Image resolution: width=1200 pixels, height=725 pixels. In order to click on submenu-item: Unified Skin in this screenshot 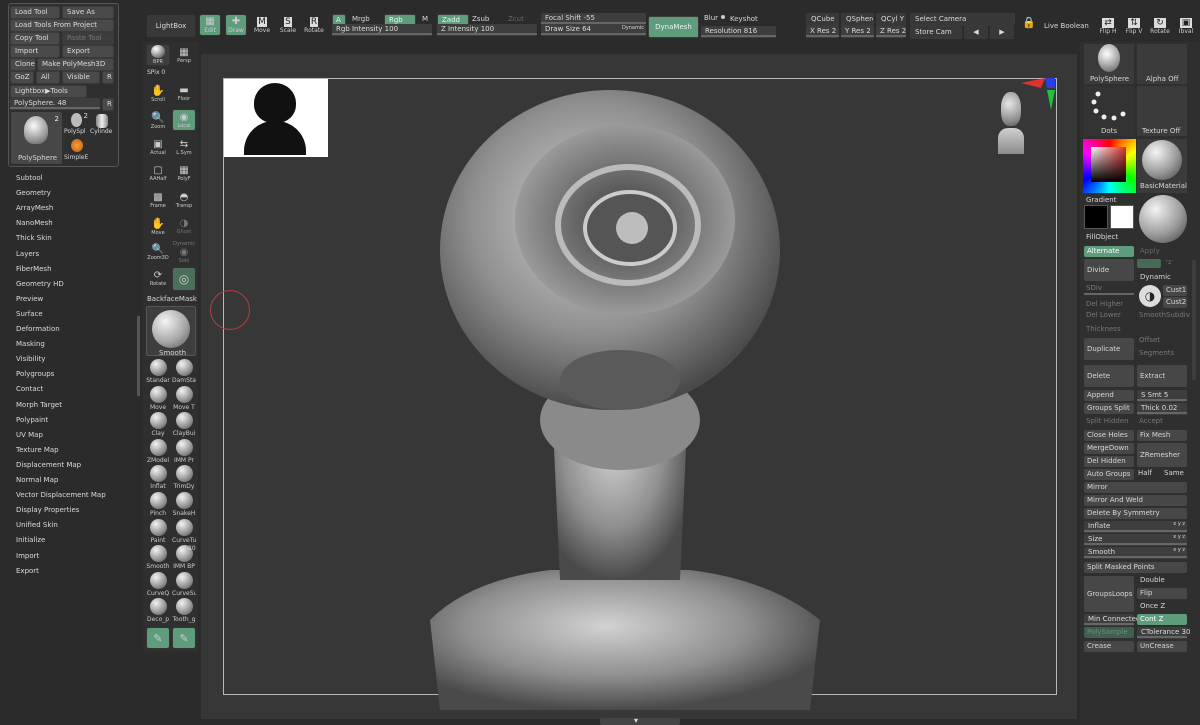, I will do `click(37, 525)`.